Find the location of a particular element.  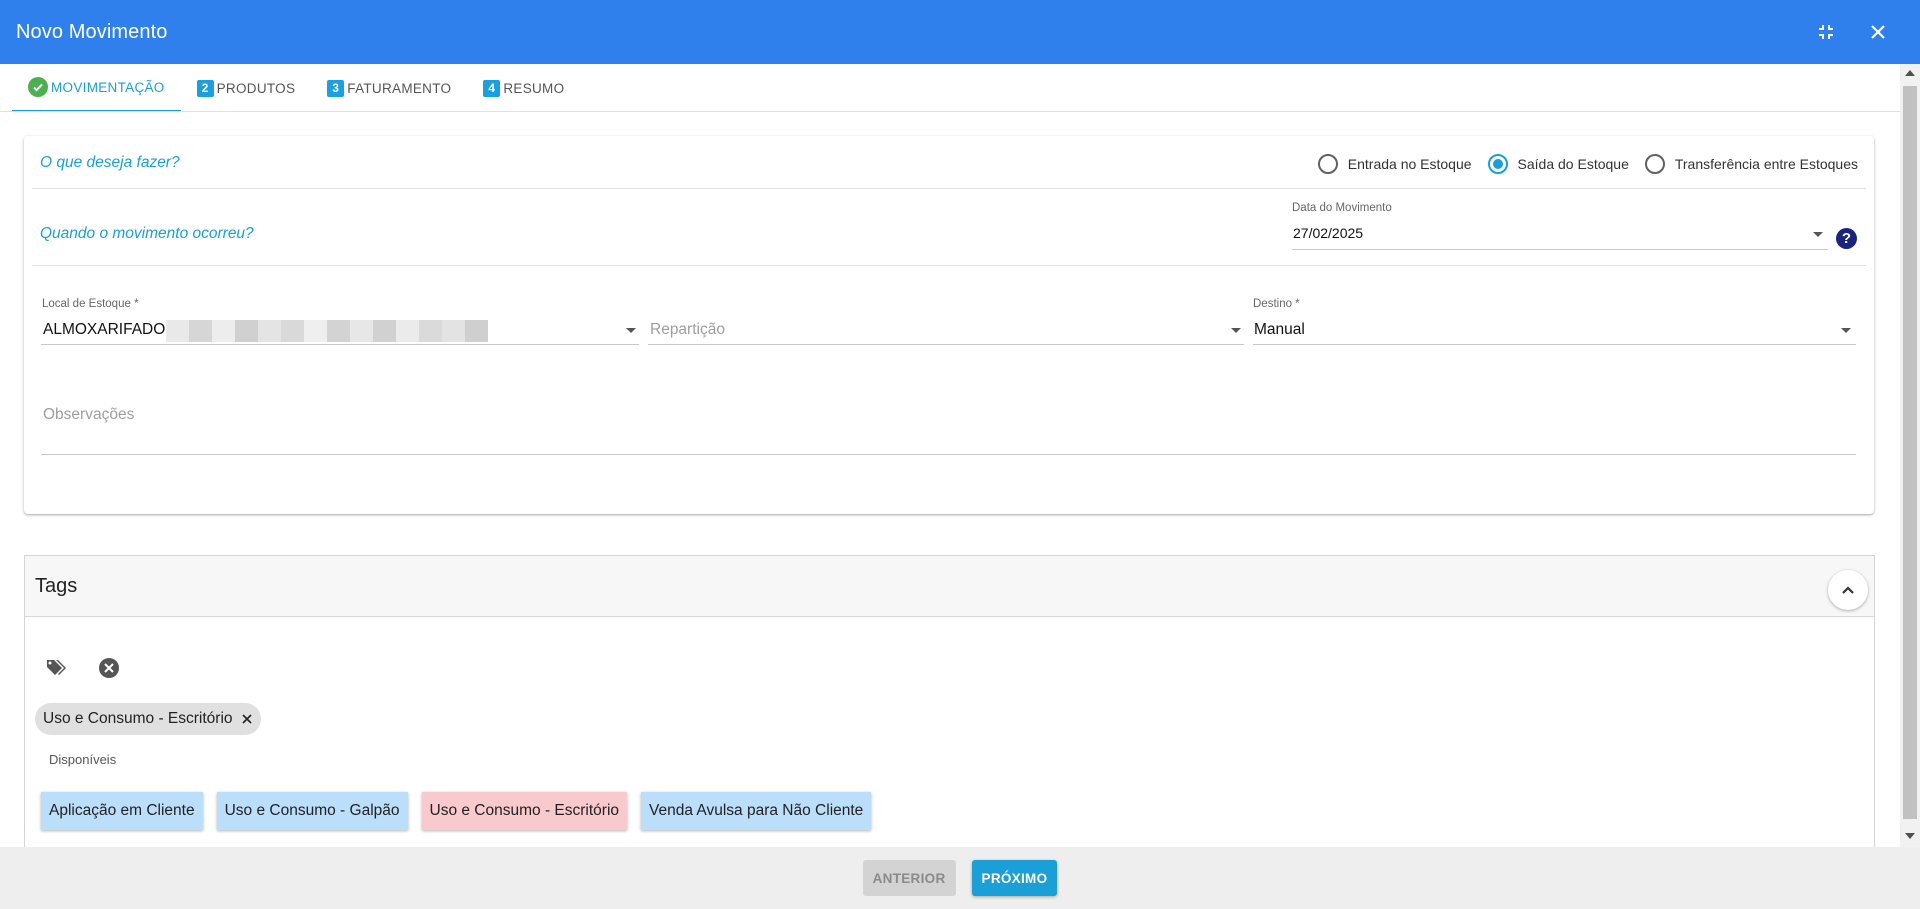

question-action: O que deseja fazer? is located at coordinates (110, 162).